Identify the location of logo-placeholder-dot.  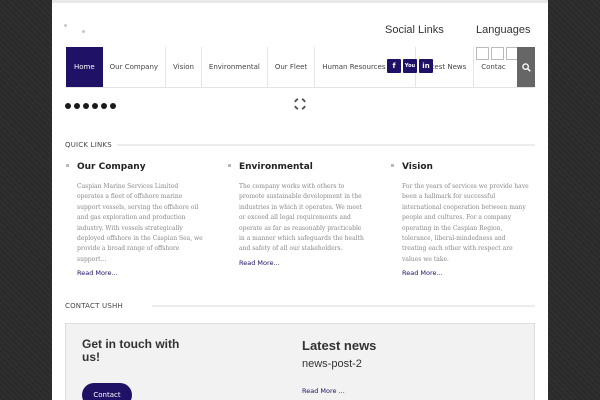
(83, 31).